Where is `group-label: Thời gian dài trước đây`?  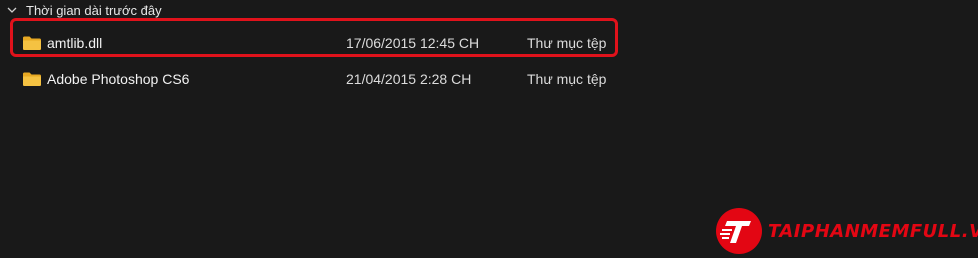
group-label: Thời gian dài trước đây is located at coordinates (94, 10).